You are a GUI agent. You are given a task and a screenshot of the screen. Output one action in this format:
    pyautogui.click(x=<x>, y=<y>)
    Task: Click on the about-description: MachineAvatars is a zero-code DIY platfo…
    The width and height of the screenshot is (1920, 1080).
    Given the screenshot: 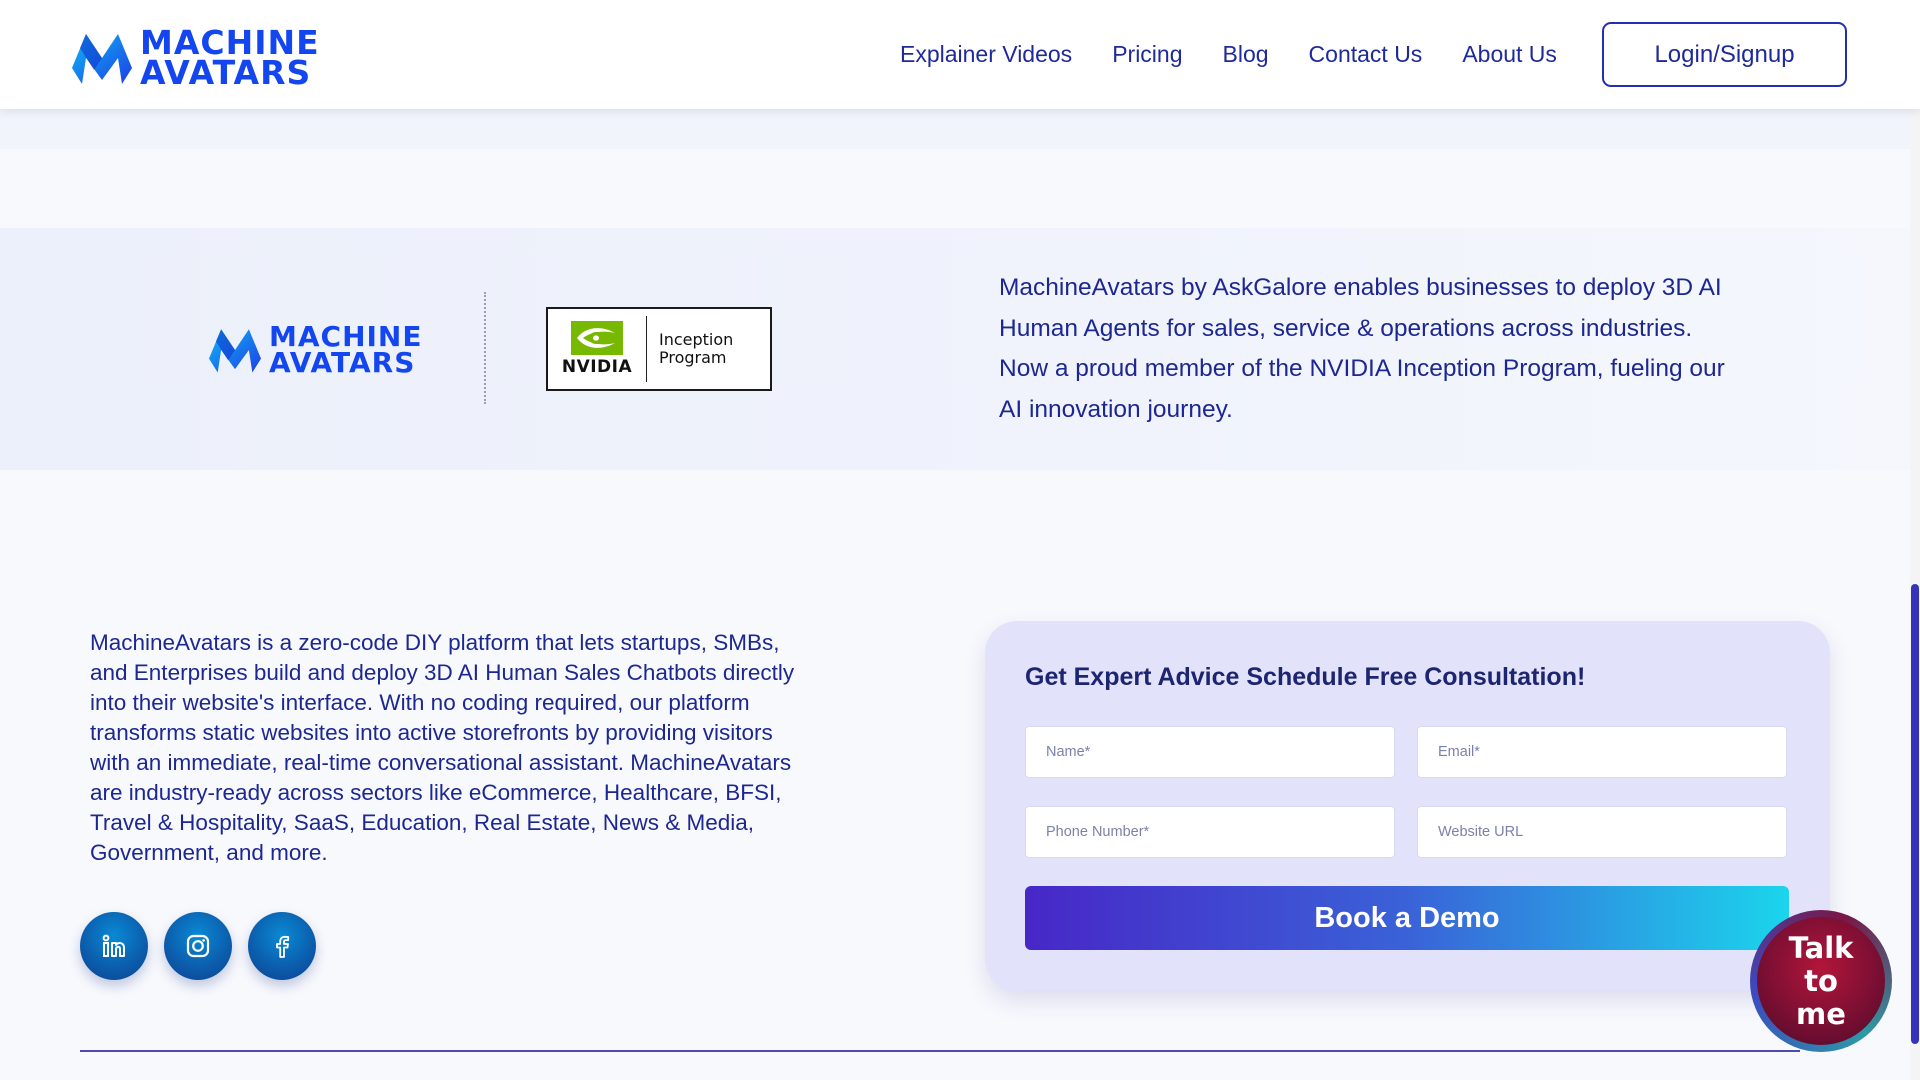 What is the action you would take?
    pyautogui.click(x=442, y=747)
    